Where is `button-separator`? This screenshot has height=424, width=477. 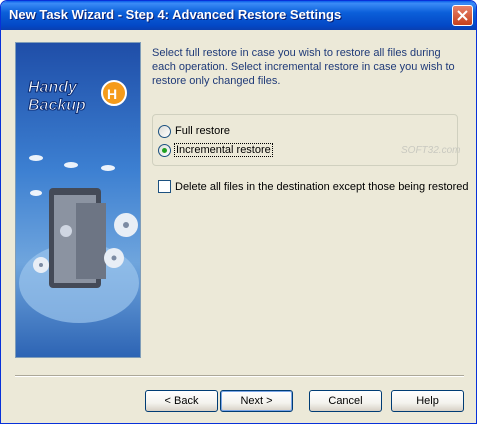 button-separator is located at coordinates (239, 376).